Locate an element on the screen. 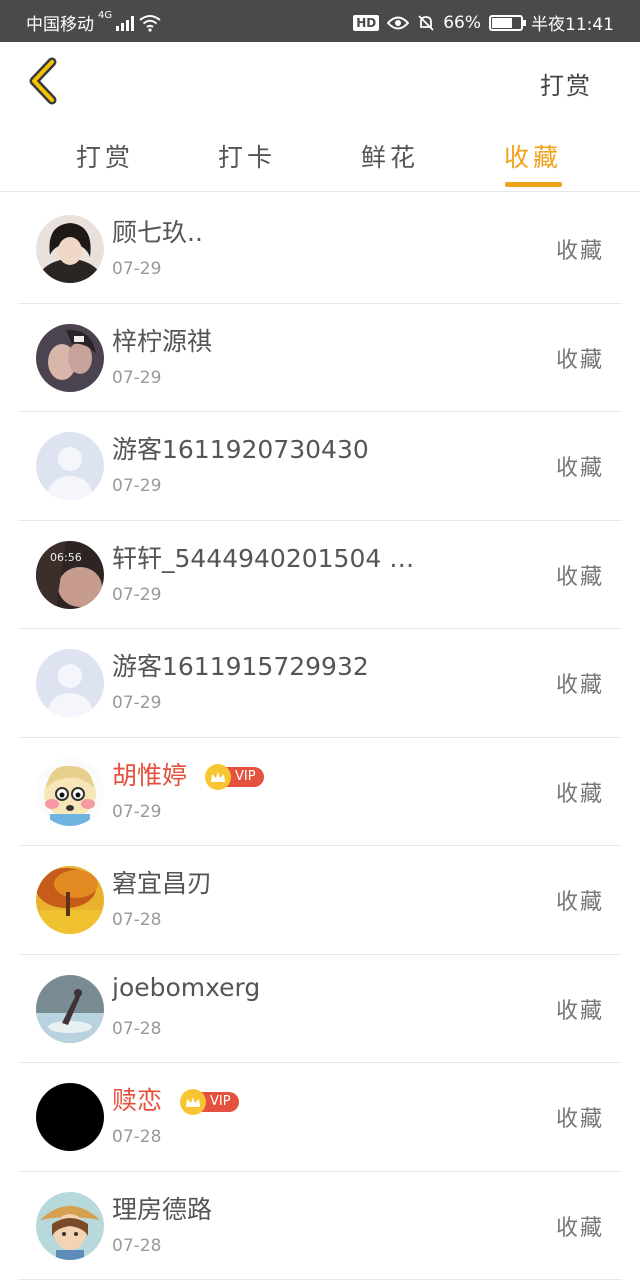 The image size is (640, 1280). list-item: 游客1611915729932 07-29 收藏 is located at coordinates (320, 683).